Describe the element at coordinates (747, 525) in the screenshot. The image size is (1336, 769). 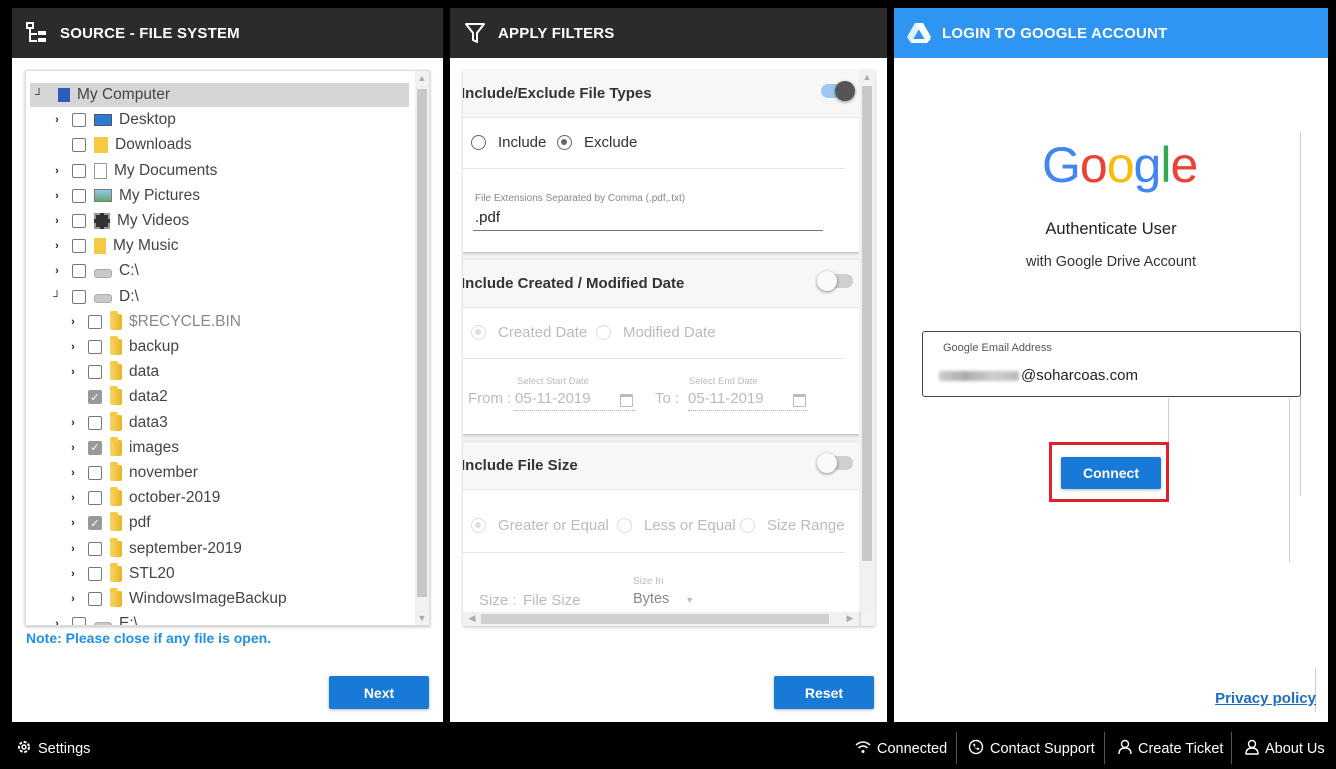
I see `size-range-radio` at that location.